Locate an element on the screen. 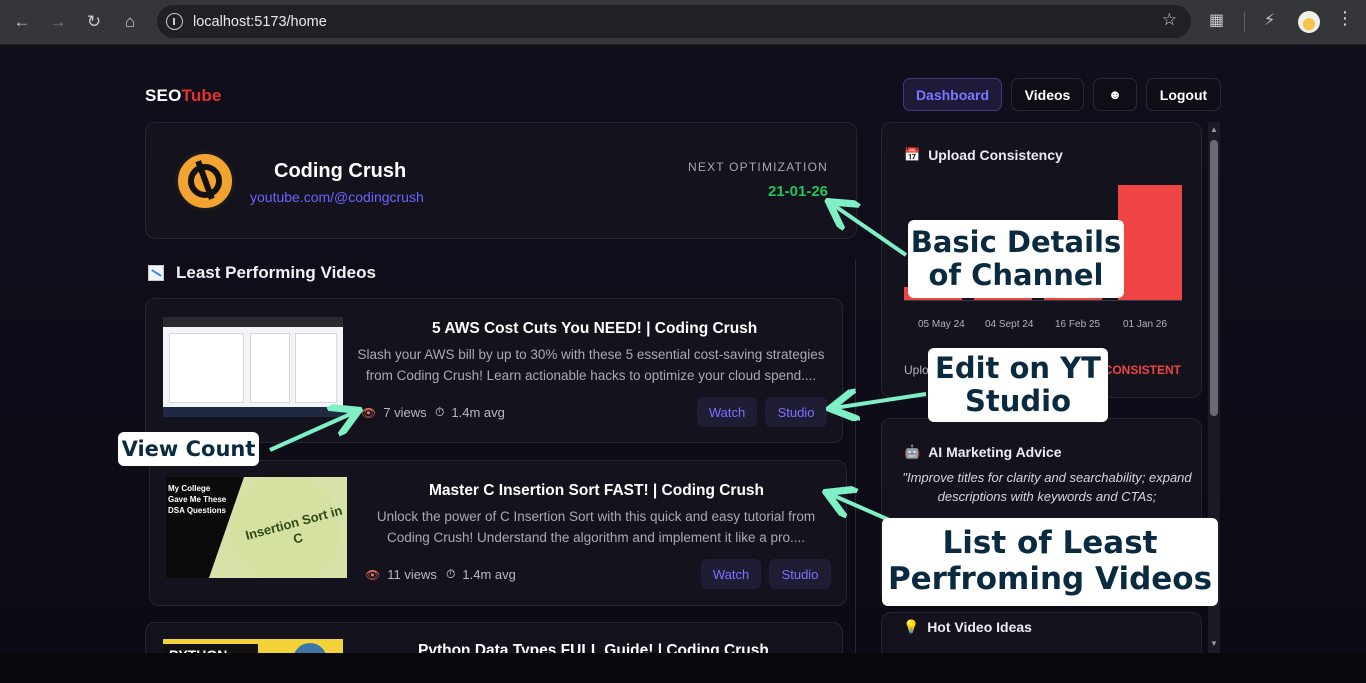 The image size is (1366, 683). reload-icon: ↻ is located at coordinates (94, 22).